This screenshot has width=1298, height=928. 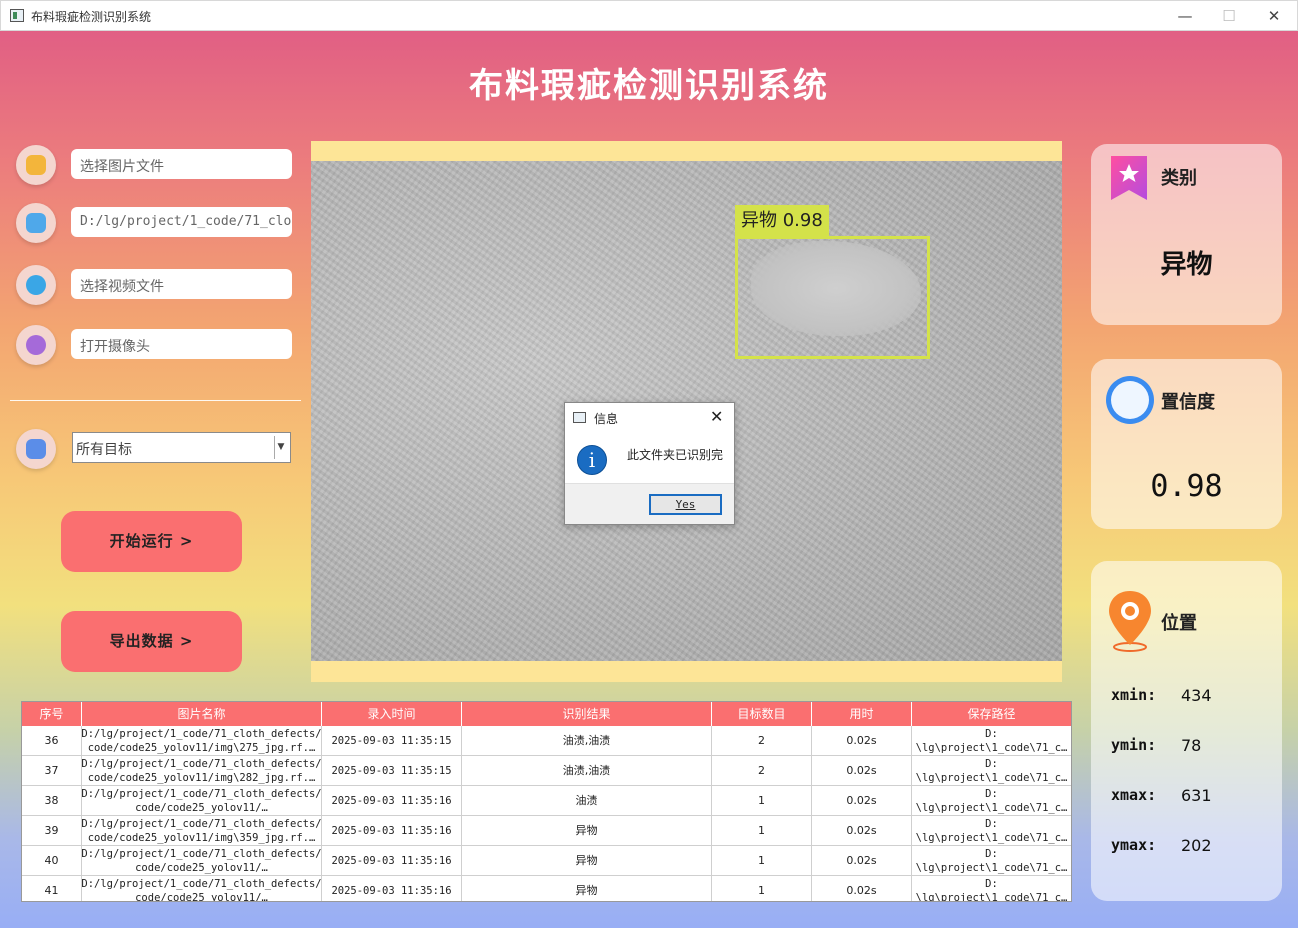 What do you see at coordinates (716, 416) in the screenshot?
I see `dialog-close-icon: ✕` at bounding box center [716, 416].